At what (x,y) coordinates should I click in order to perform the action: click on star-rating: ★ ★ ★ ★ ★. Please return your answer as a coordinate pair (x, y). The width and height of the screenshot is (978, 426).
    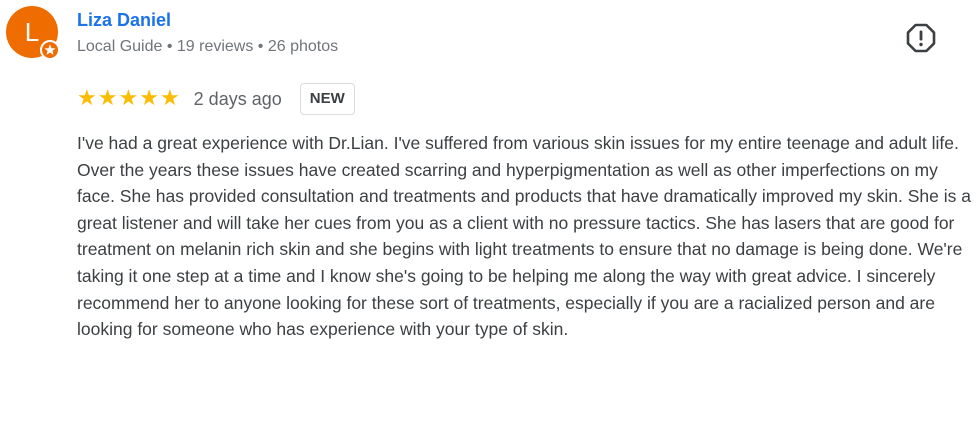
    Looking at the image, I should click on (128, 99).